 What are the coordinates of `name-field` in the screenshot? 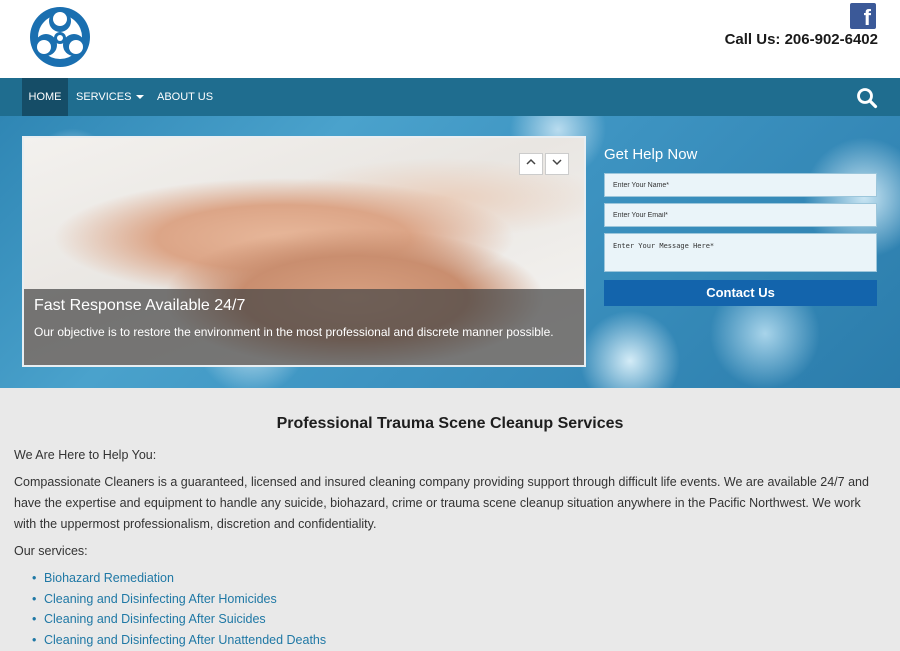 It's located at (740, 185).